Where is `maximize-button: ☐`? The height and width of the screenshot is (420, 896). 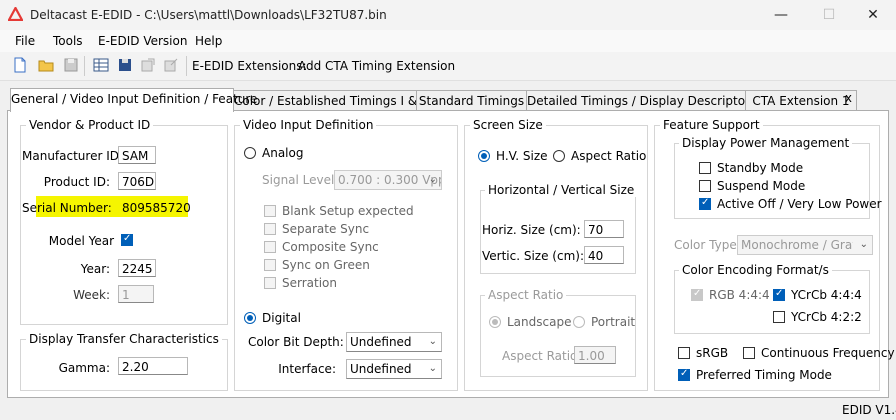 maximize-button: ☐ is located at coordinates (829, 15).